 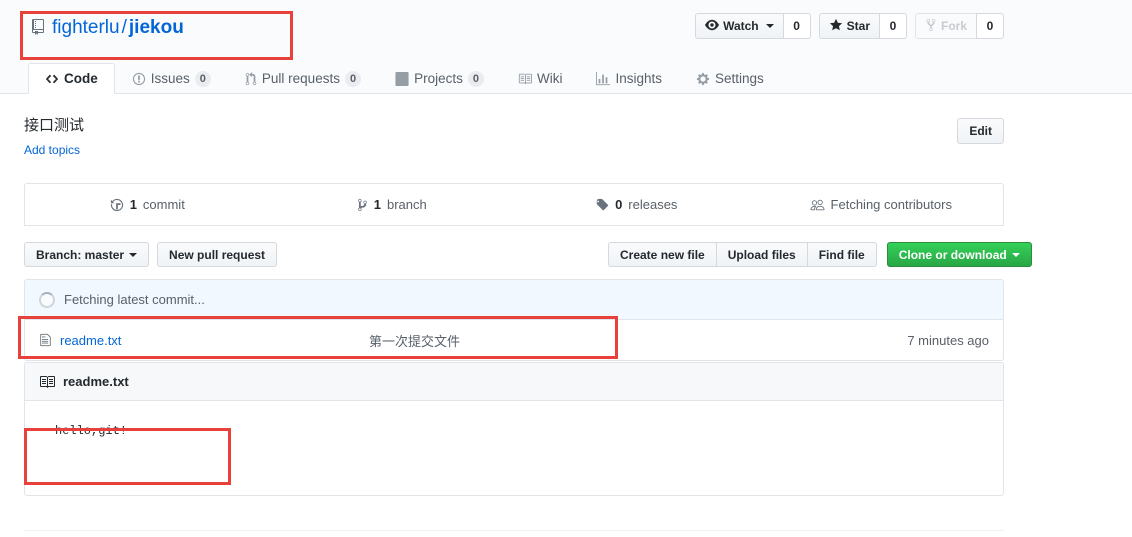 What do you see at coordinates (638, 340) in the screenshot?
I see `file-commit-message: 第一次提交文件` at bounding box center [638, 340].